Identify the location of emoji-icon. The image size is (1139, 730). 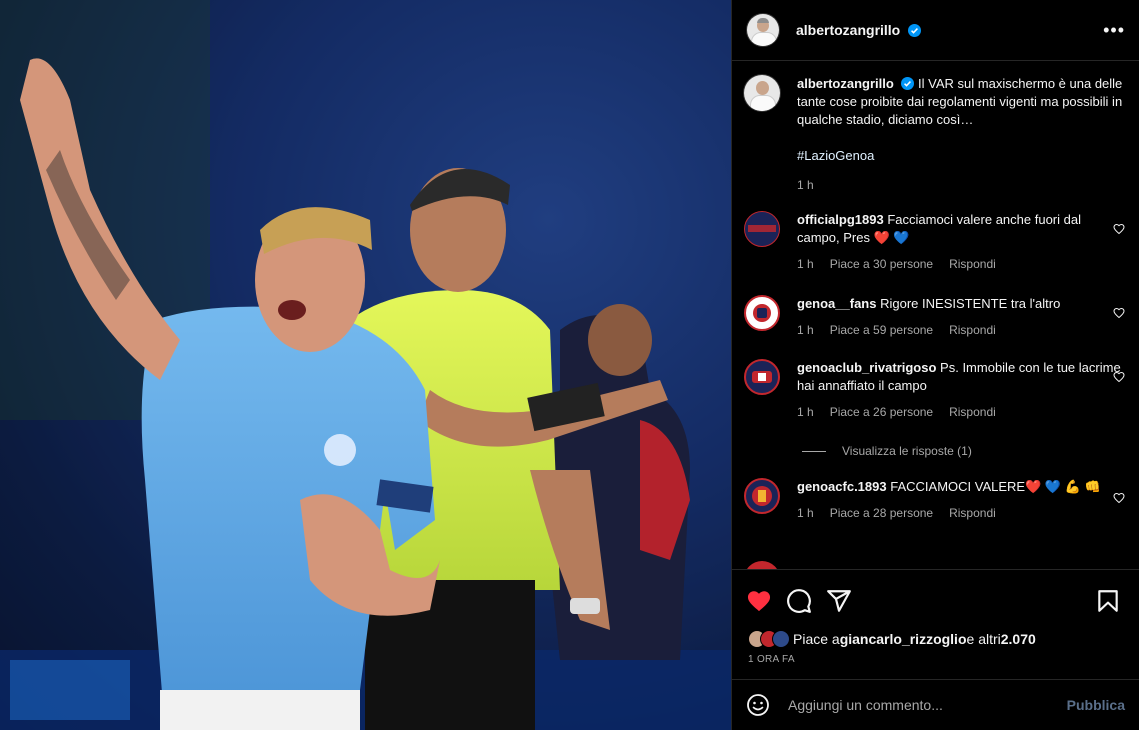
(758, 705).